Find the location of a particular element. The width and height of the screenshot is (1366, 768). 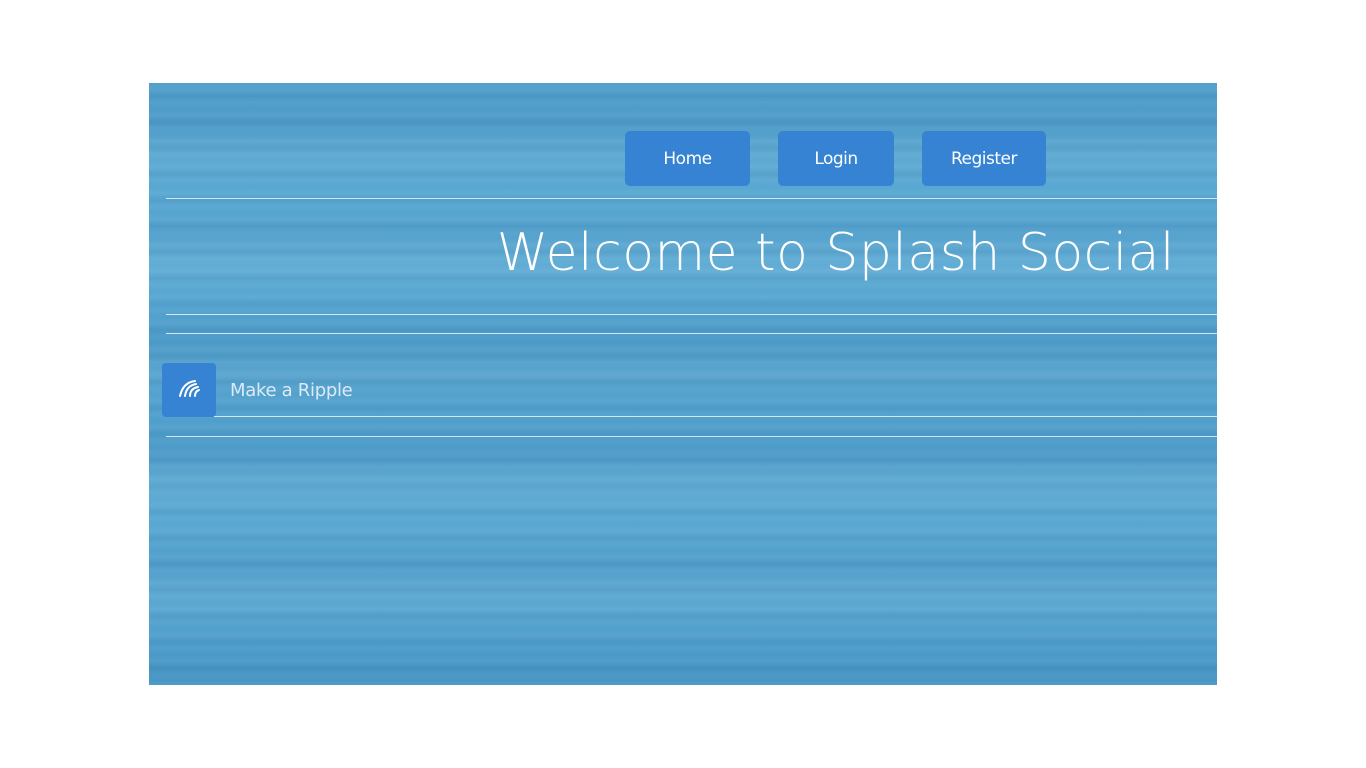

make-ripple-button is located at coordinates (189, 390).